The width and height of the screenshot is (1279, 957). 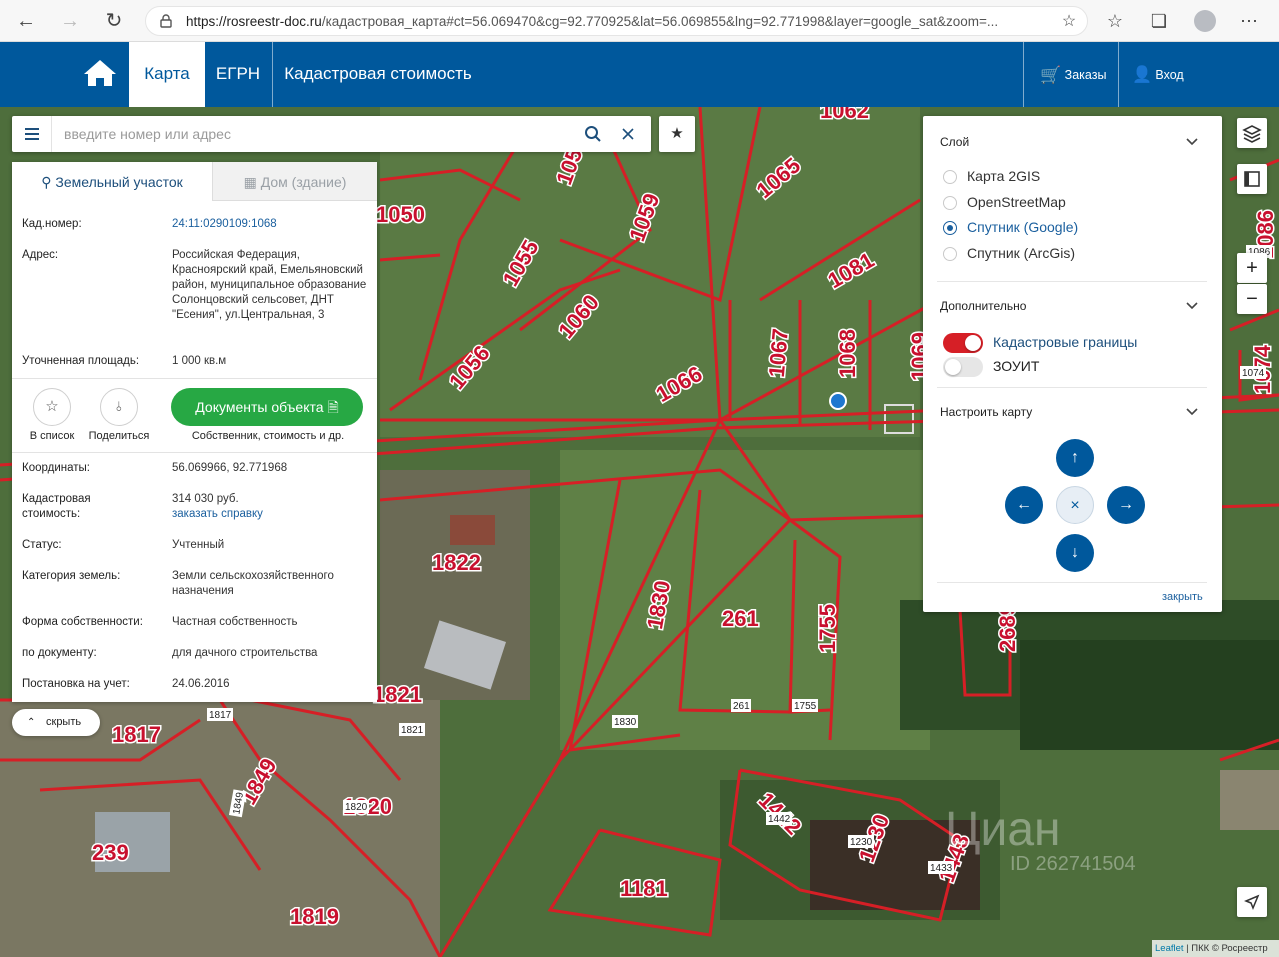 I want to click on category-value: Земли сельскохозяйственного назначения, so click(x=253, y=583).